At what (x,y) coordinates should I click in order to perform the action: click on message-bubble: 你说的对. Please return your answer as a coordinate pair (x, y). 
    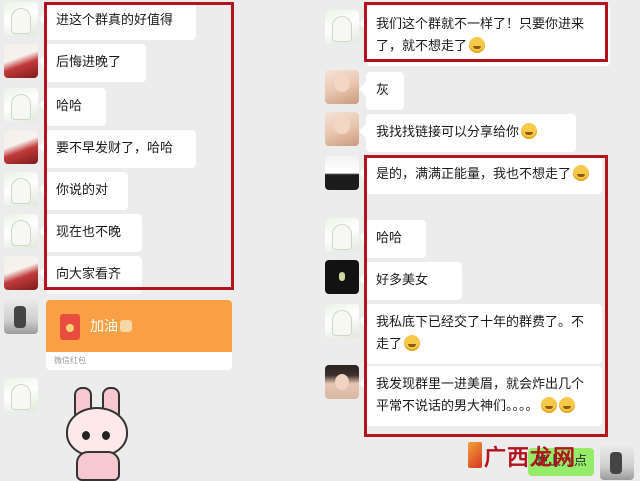
    Looking at the image, I should click on (87, 191).